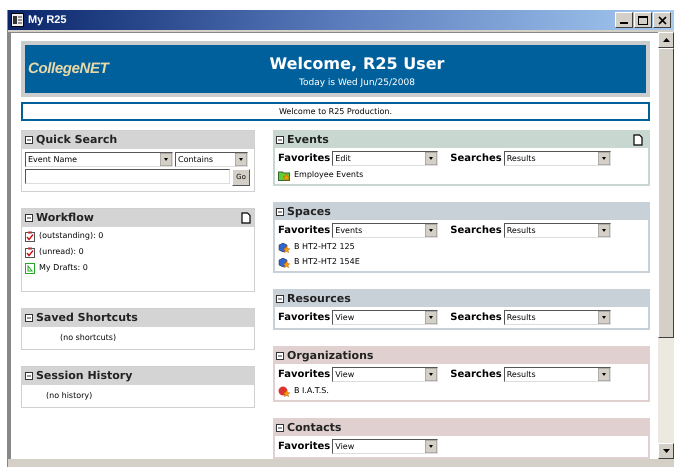 The width and height of the screenshot is (674, 467). Describe the element at coordinates (85, 376) in the screenshot. I see `panel-title: Session History` at that location.